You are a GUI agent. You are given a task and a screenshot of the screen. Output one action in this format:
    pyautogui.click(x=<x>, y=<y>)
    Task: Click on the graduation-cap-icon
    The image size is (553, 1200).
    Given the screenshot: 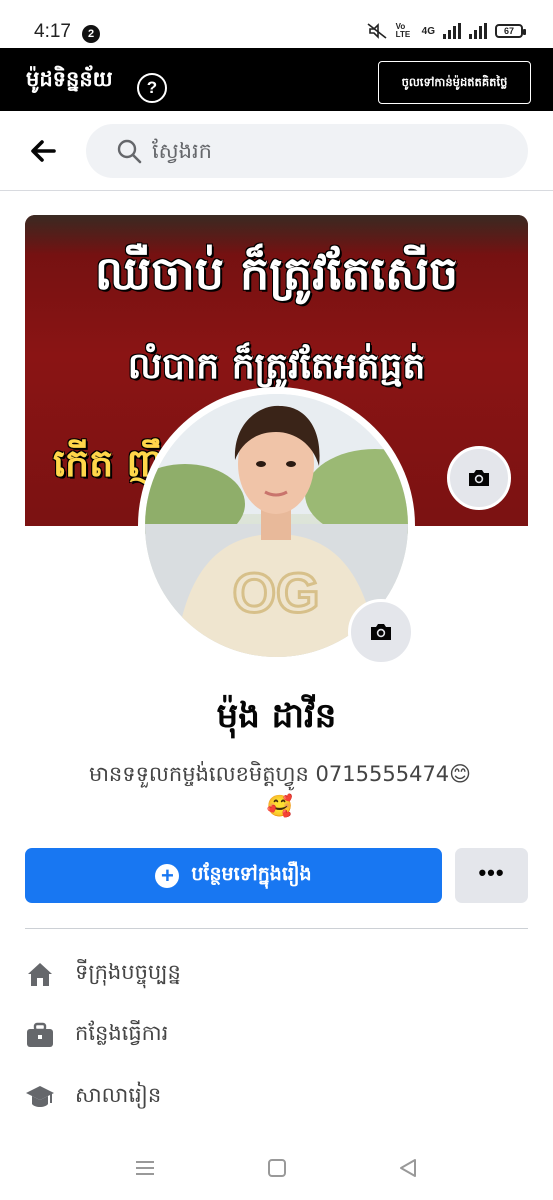 What is the action you would take?
    pyautogui.click(x=40, y=1096)
    